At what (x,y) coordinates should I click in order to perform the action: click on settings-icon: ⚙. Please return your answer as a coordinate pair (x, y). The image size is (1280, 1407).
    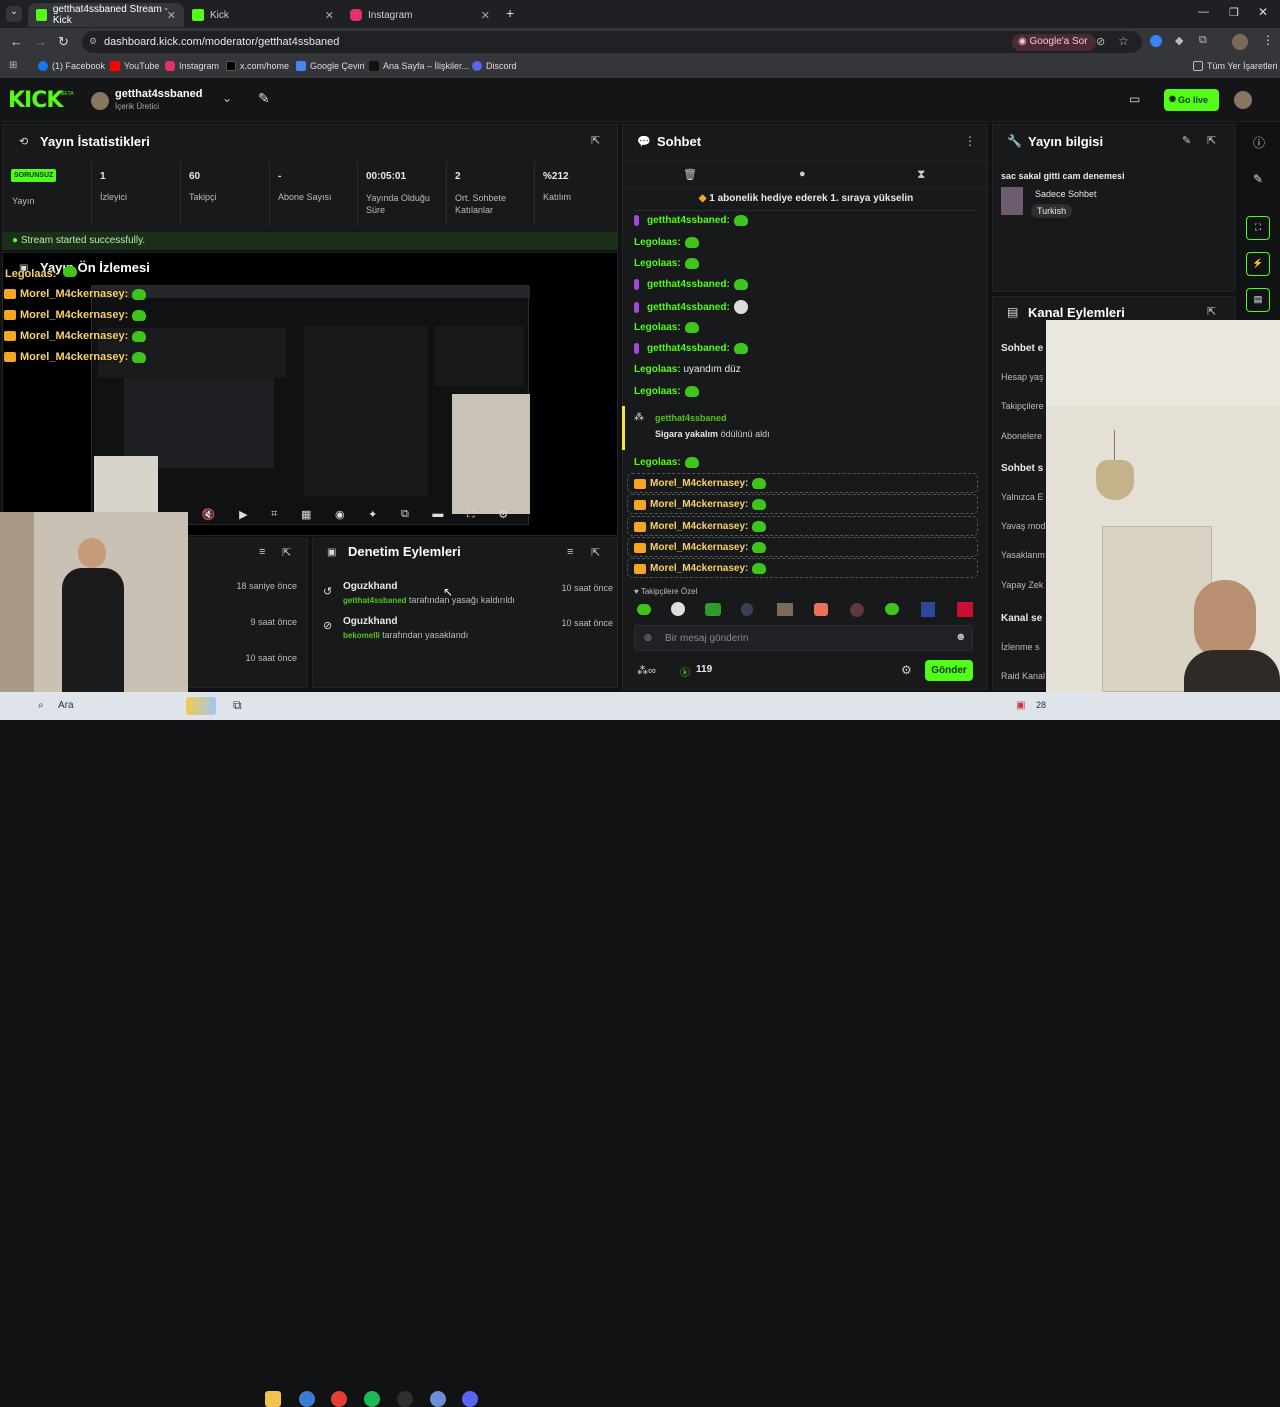
    Looking at the image, I should click on (503, 516).